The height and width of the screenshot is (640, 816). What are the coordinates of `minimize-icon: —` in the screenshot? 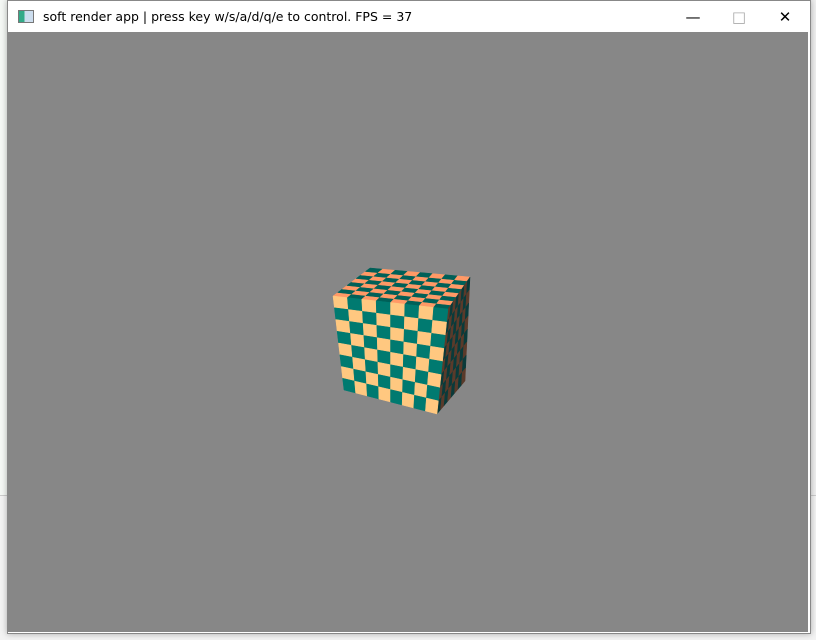 It's located at (693, 16).